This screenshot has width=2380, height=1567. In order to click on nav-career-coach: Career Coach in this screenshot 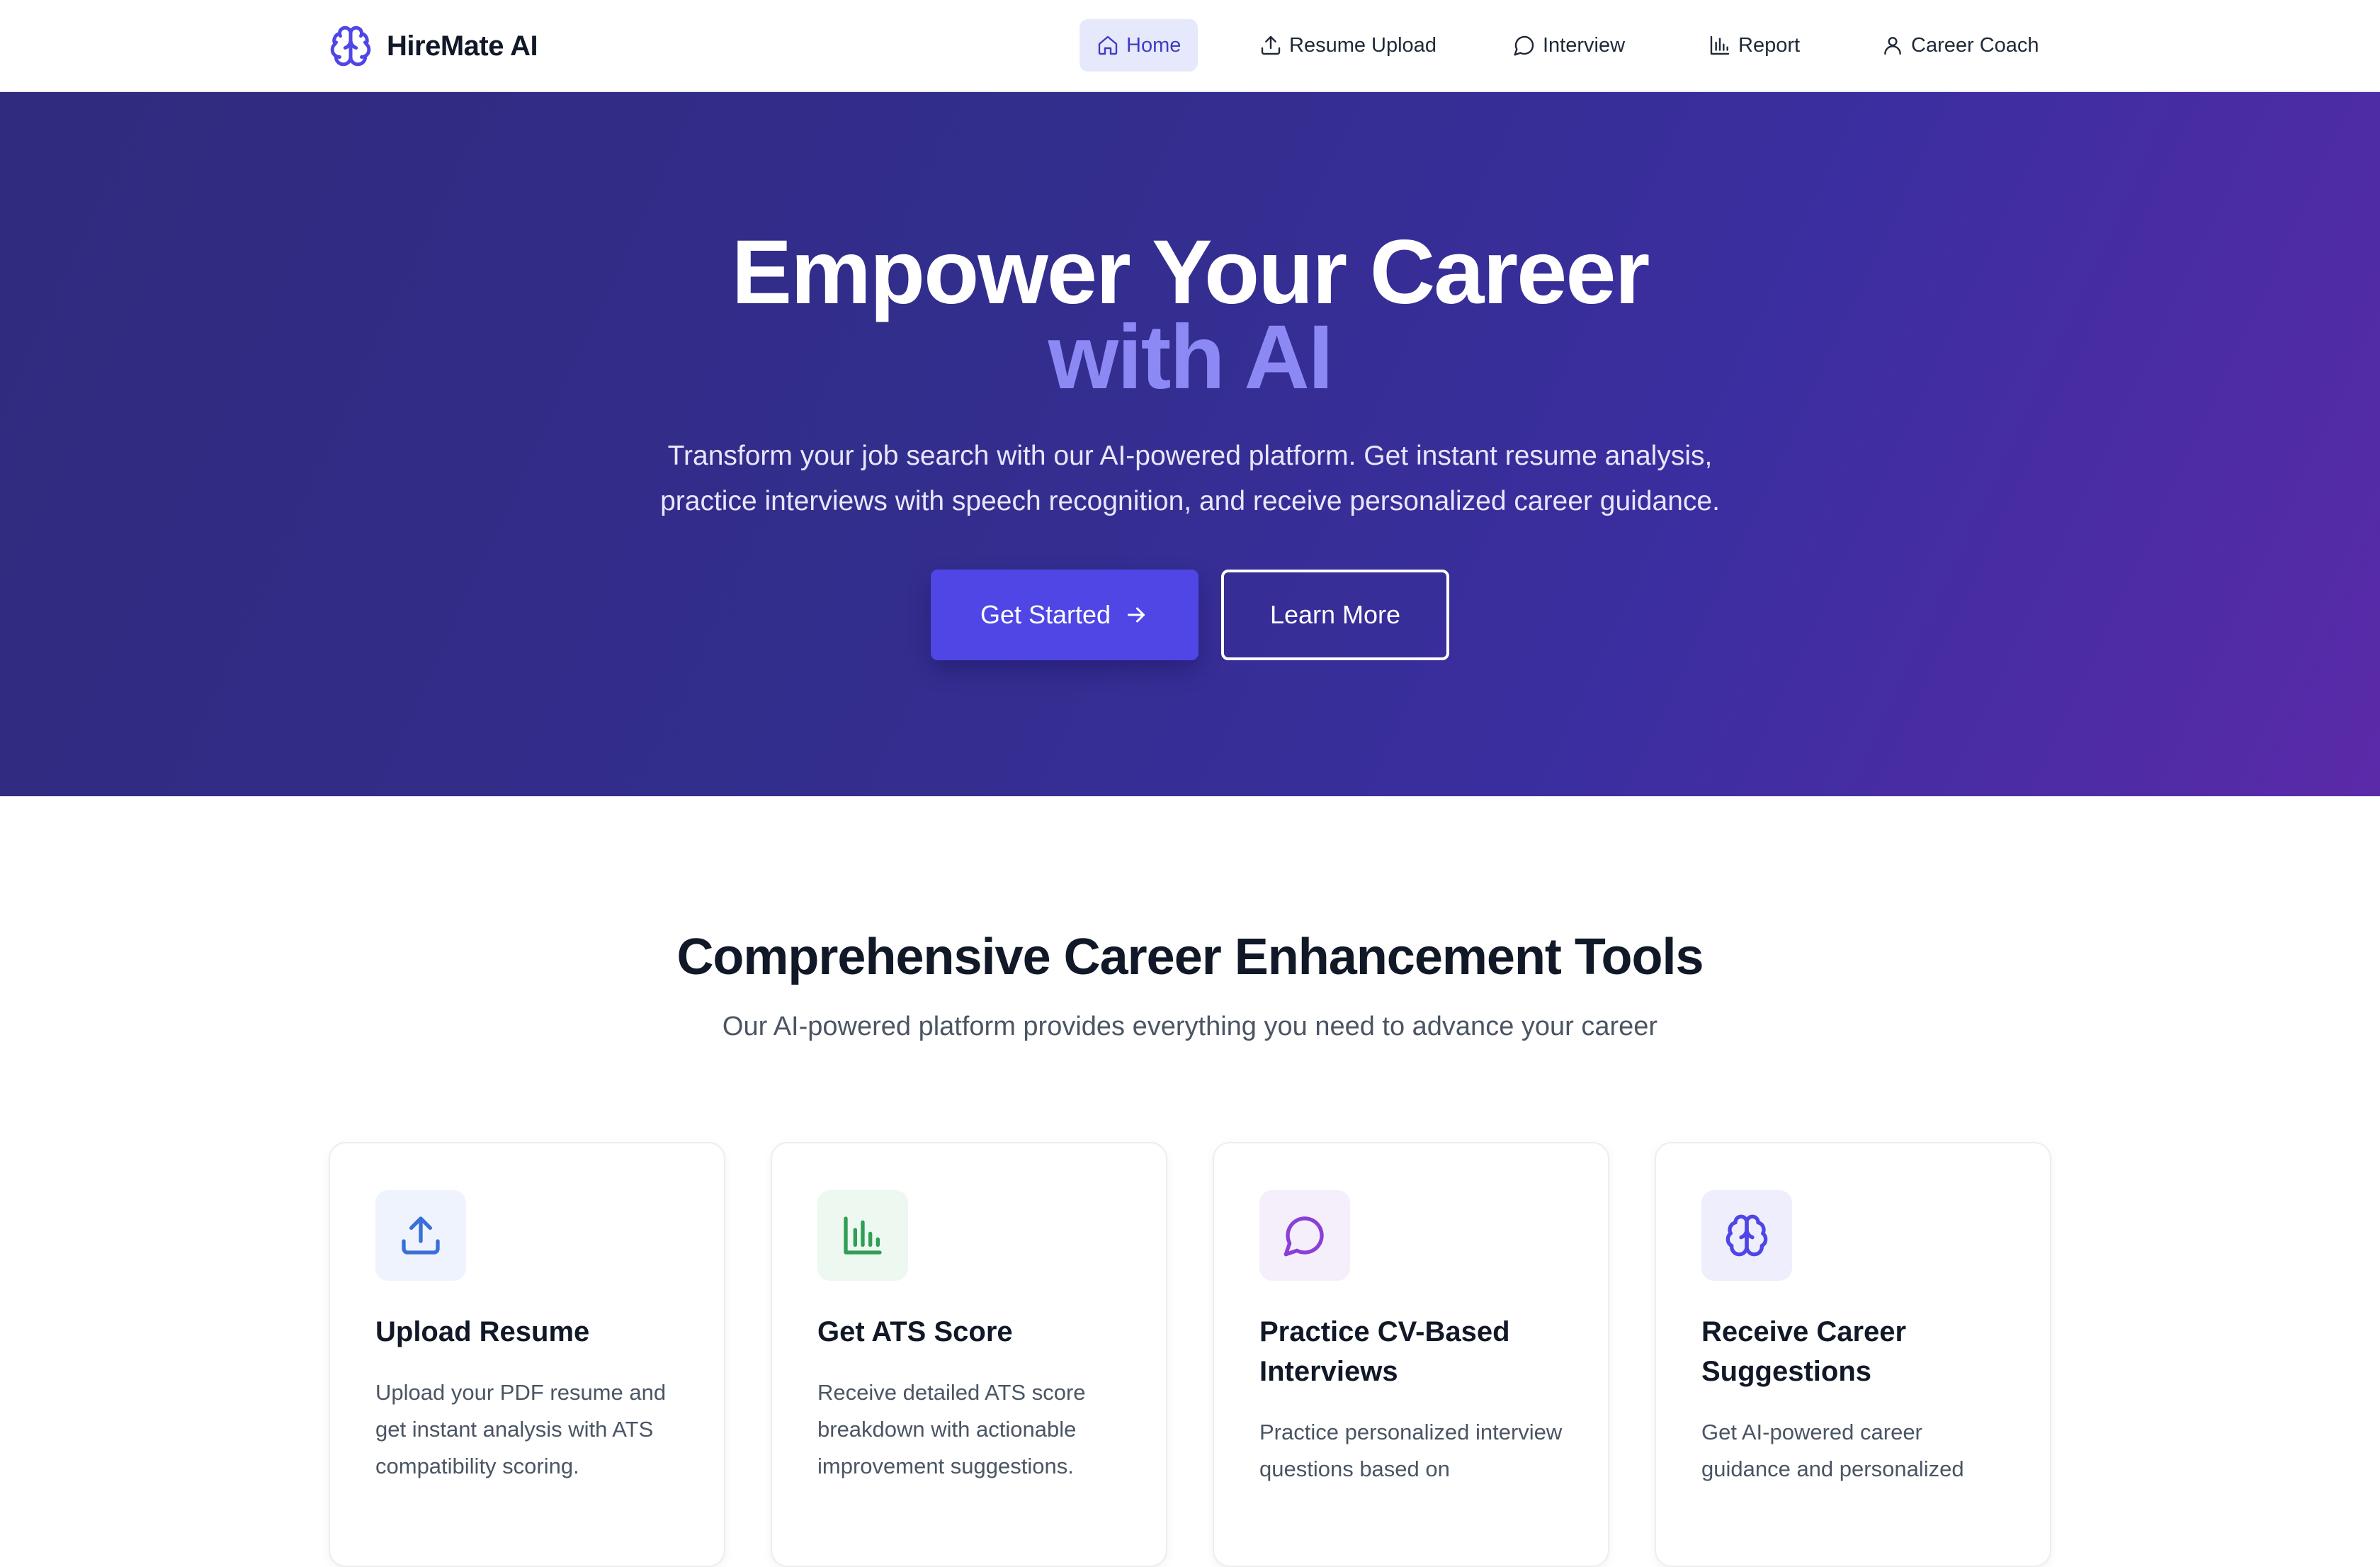, I will do `click(1960, 45)`.